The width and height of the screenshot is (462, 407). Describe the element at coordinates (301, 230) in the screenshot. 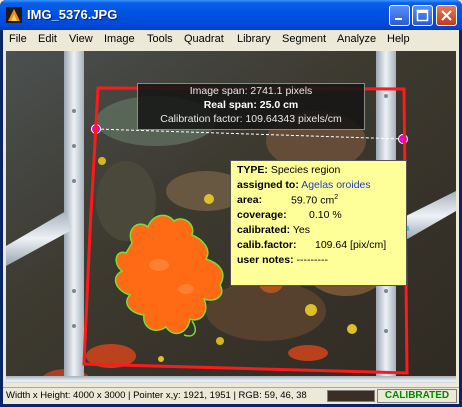

I see `calibrated-value: Yes` at that location.